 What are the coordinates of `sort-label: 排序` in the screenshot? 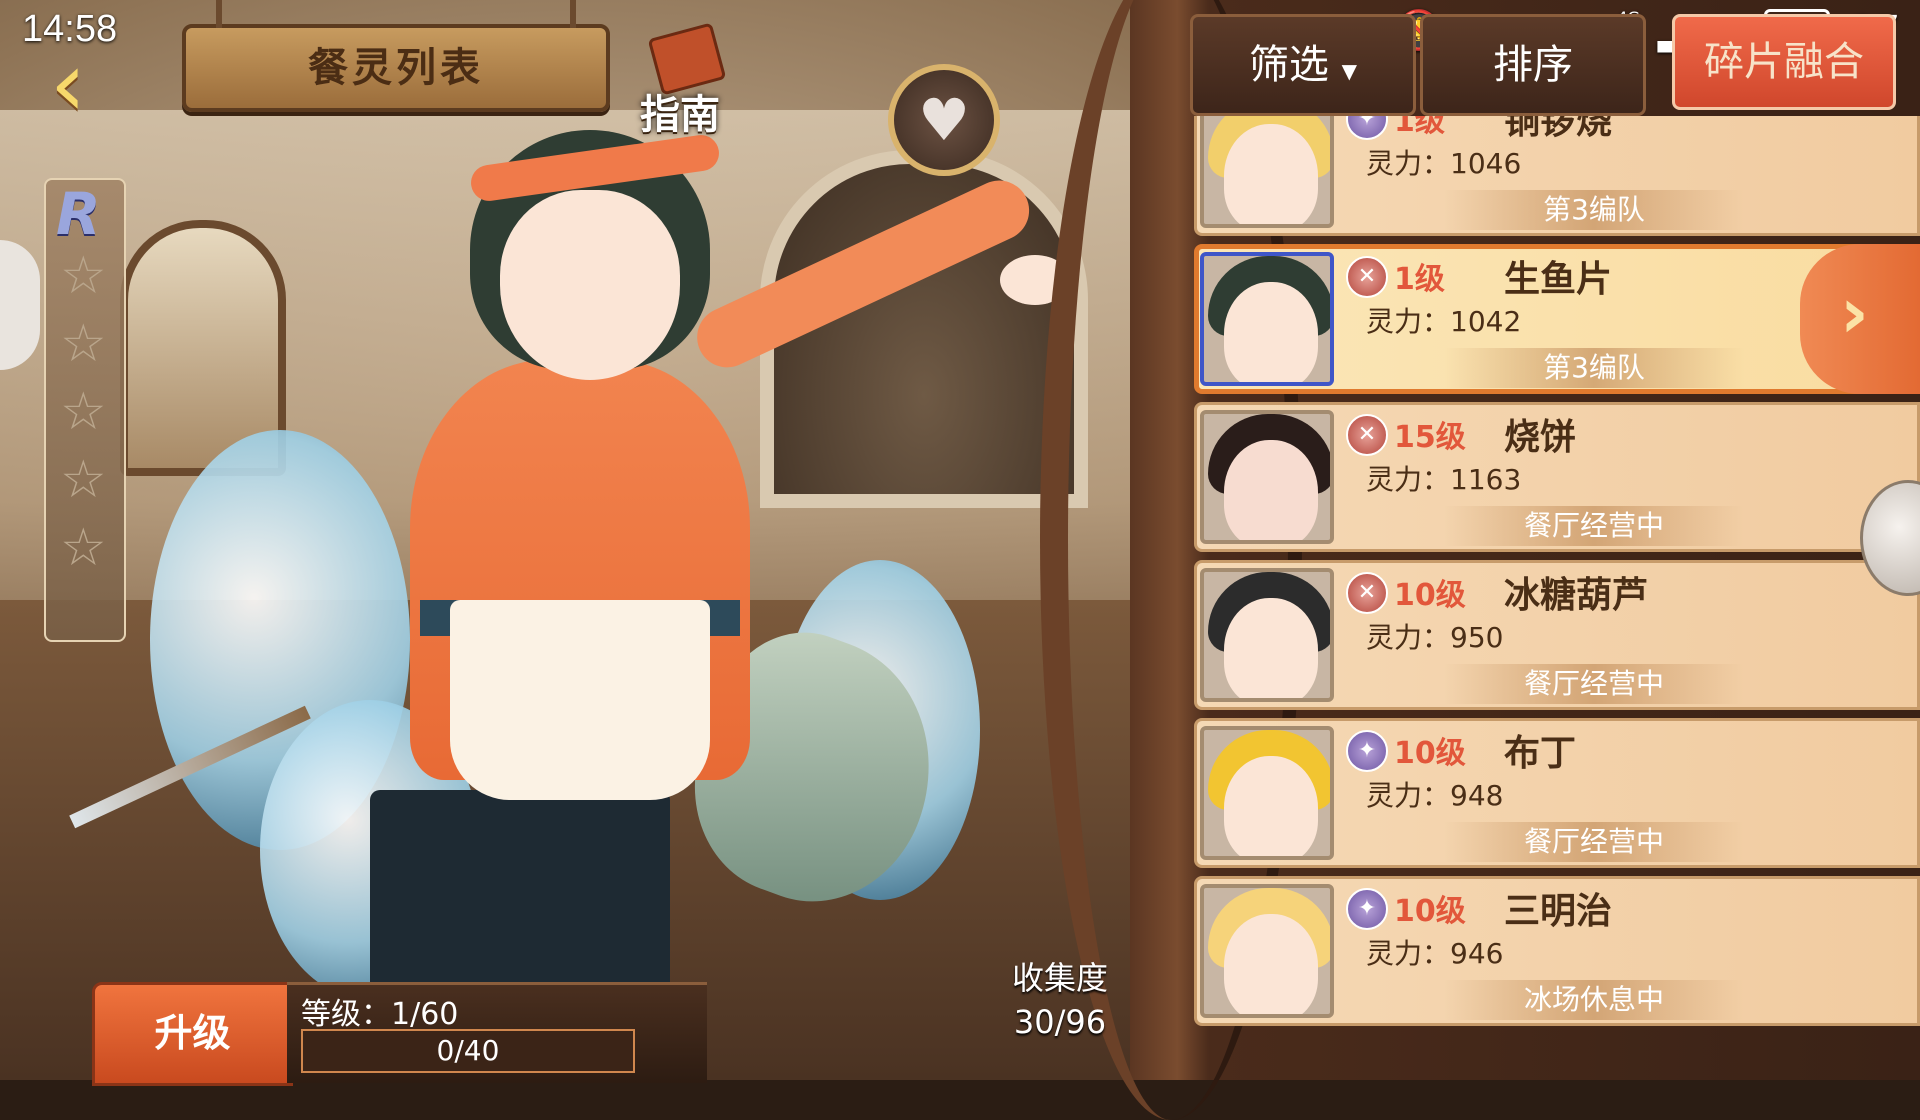 It's located at (1533, 65).